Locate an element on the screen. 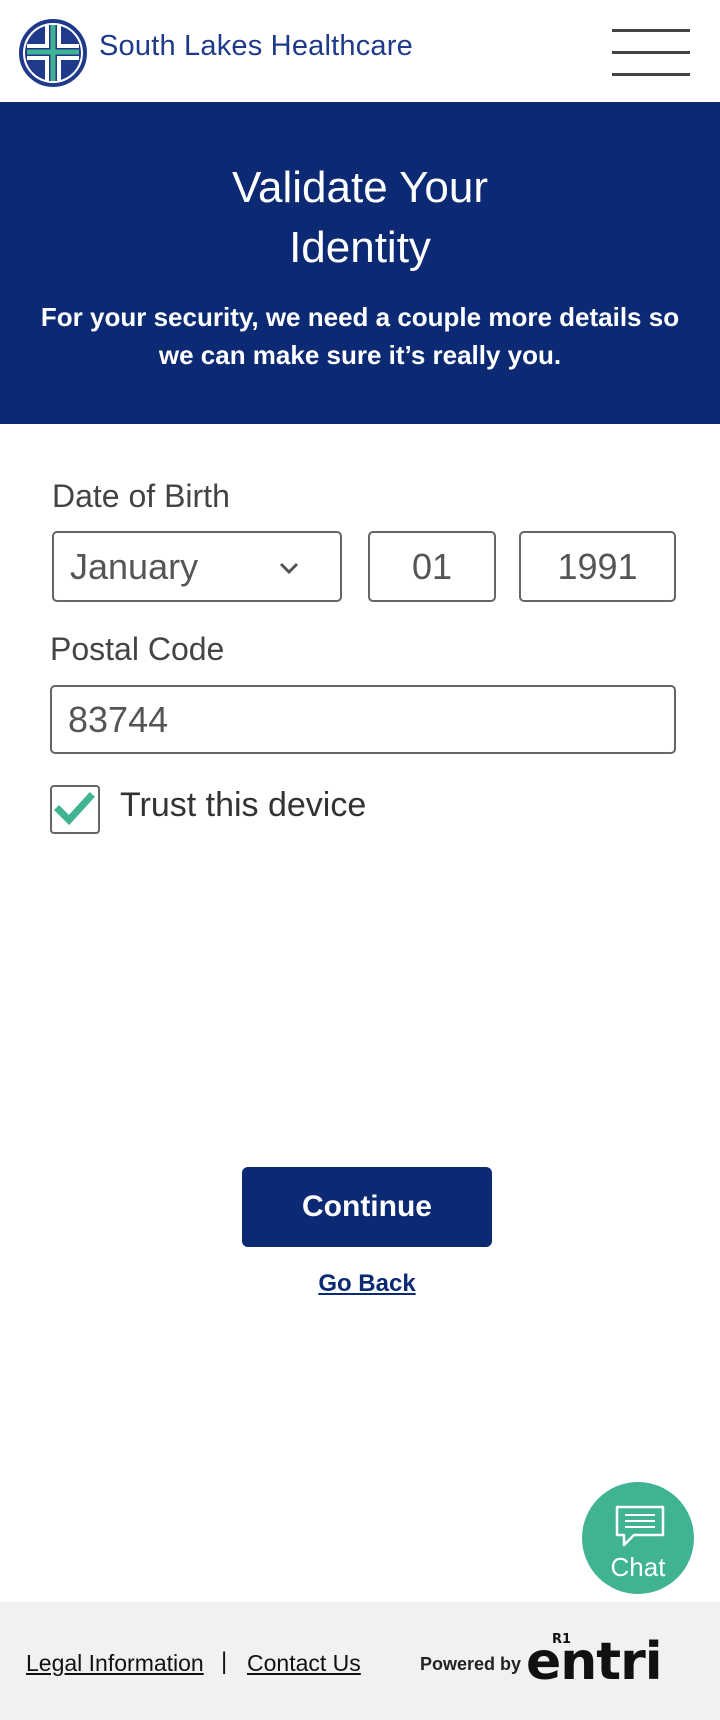 The height and width of the screenshot is (1720, 720). day-field: 01 is located at coordinates (432, 566).